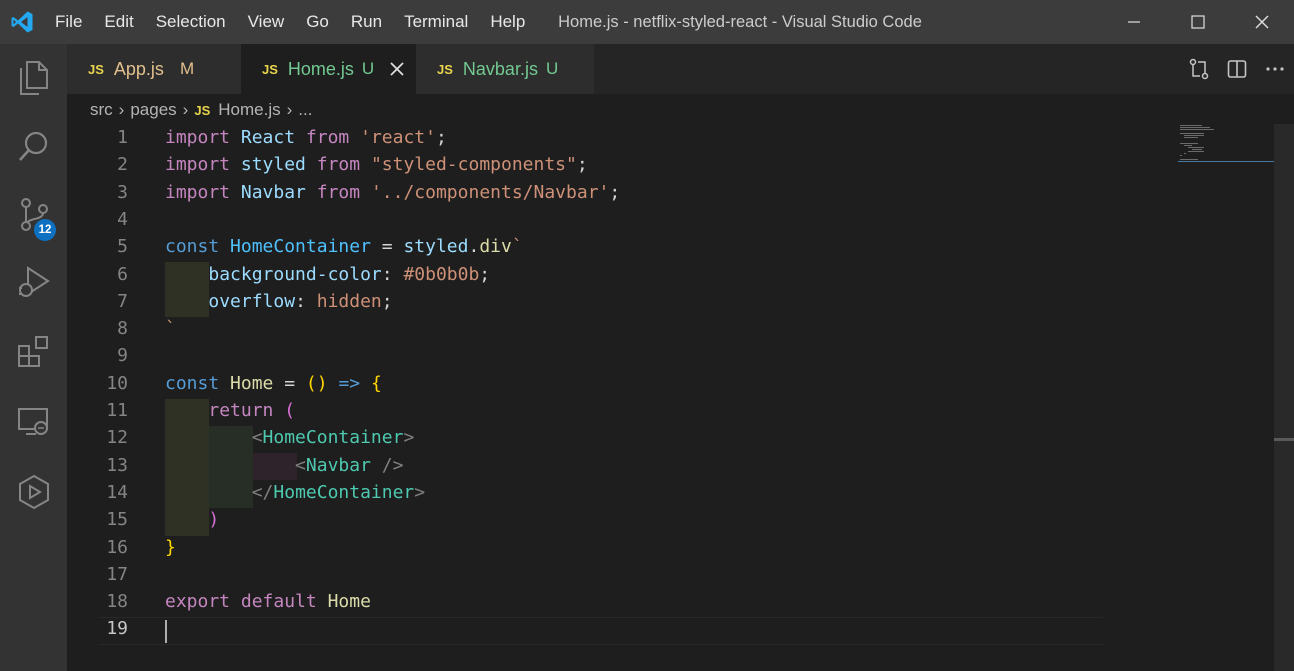  I want to click on code-line: 2 import styled from "styled-components";, so click(619, 164).